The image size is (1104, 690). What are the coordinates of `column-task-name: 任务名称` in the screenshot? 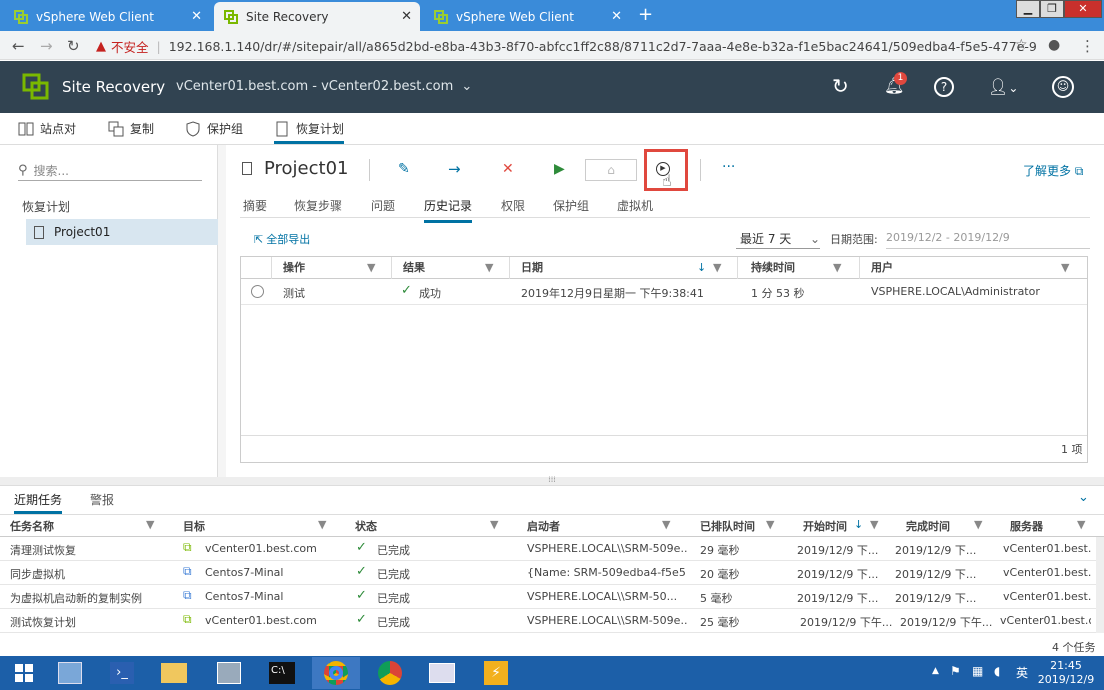 It's located at (32, 526).